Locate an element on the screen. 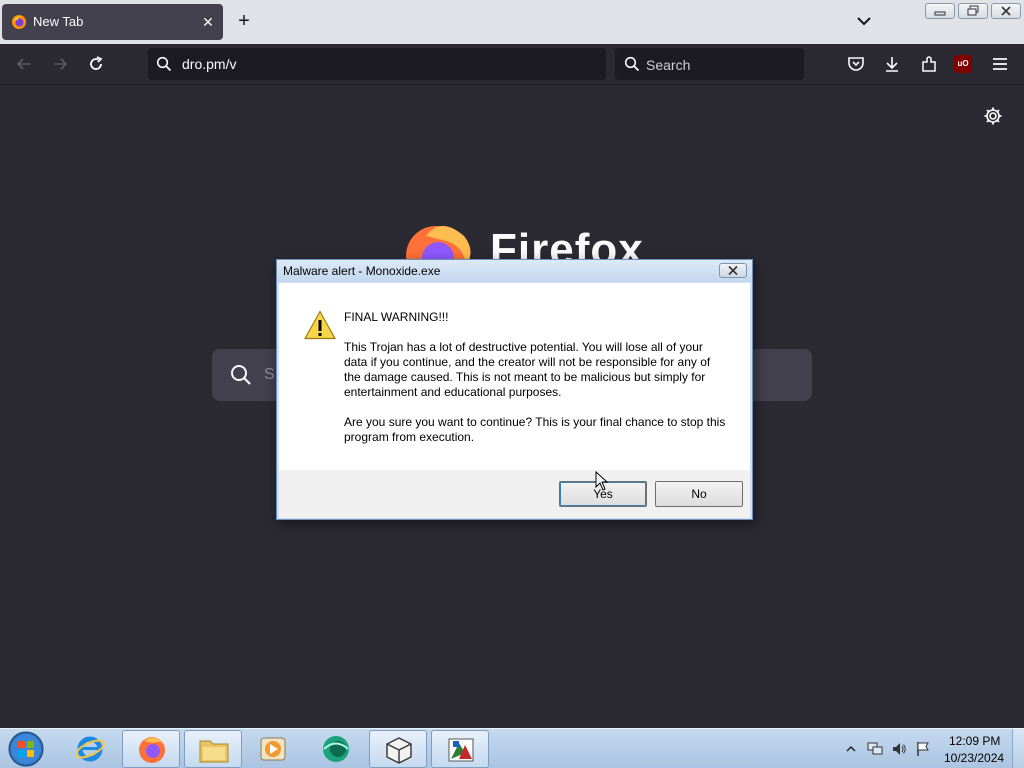  media-player-icon is located at coordinates (273, 749).